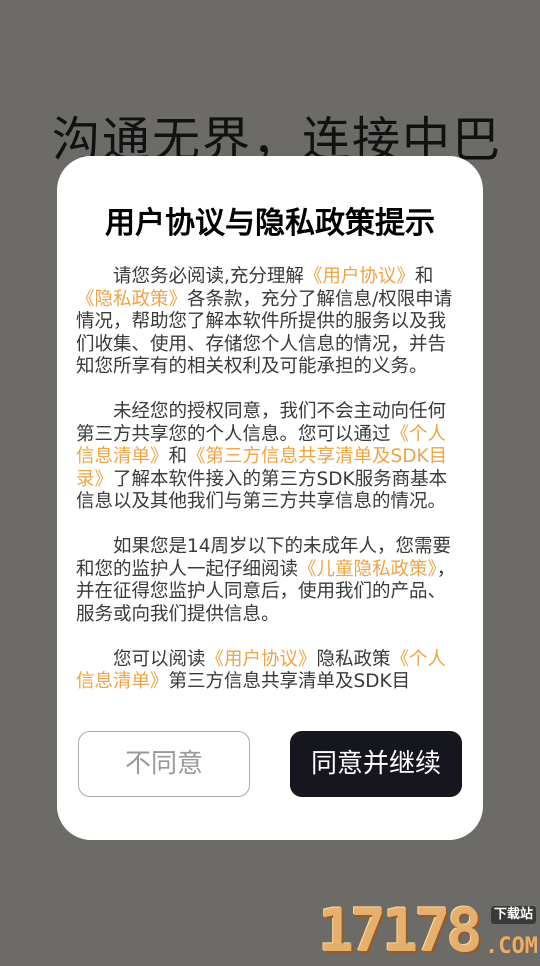  What do you see at coordinates (511, 946) in the screenshot?
I see `watermark-suffix: .COM` at bounding box center [511, 946].